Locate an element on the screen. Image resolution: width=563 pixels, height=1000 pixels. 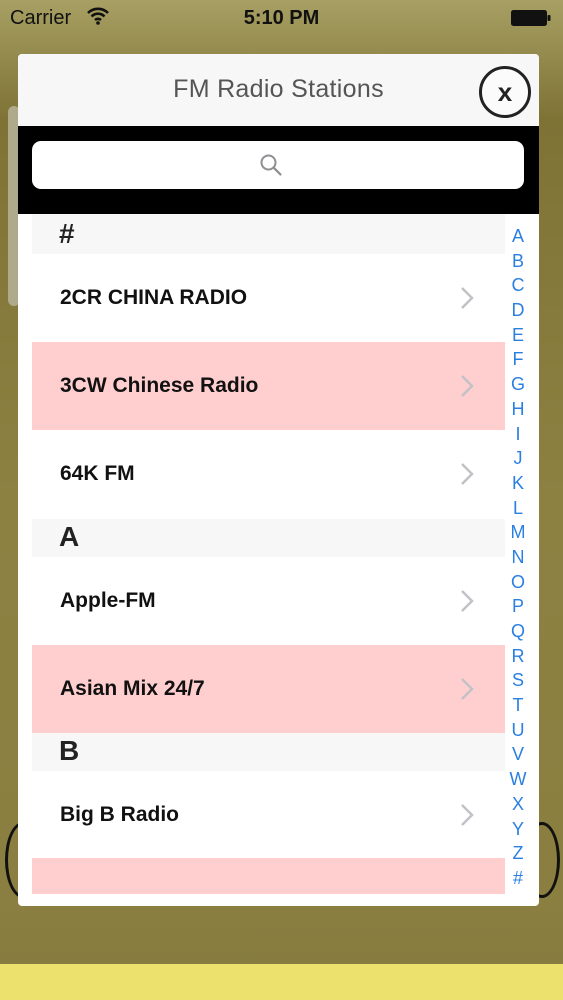
index-letter: E is located at coordinates (518, 335).